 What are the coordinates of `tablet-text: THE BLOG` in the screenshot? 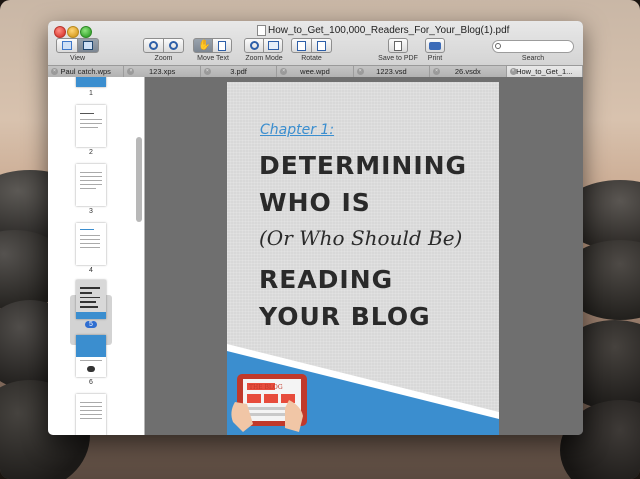 It's located at (266, 387).